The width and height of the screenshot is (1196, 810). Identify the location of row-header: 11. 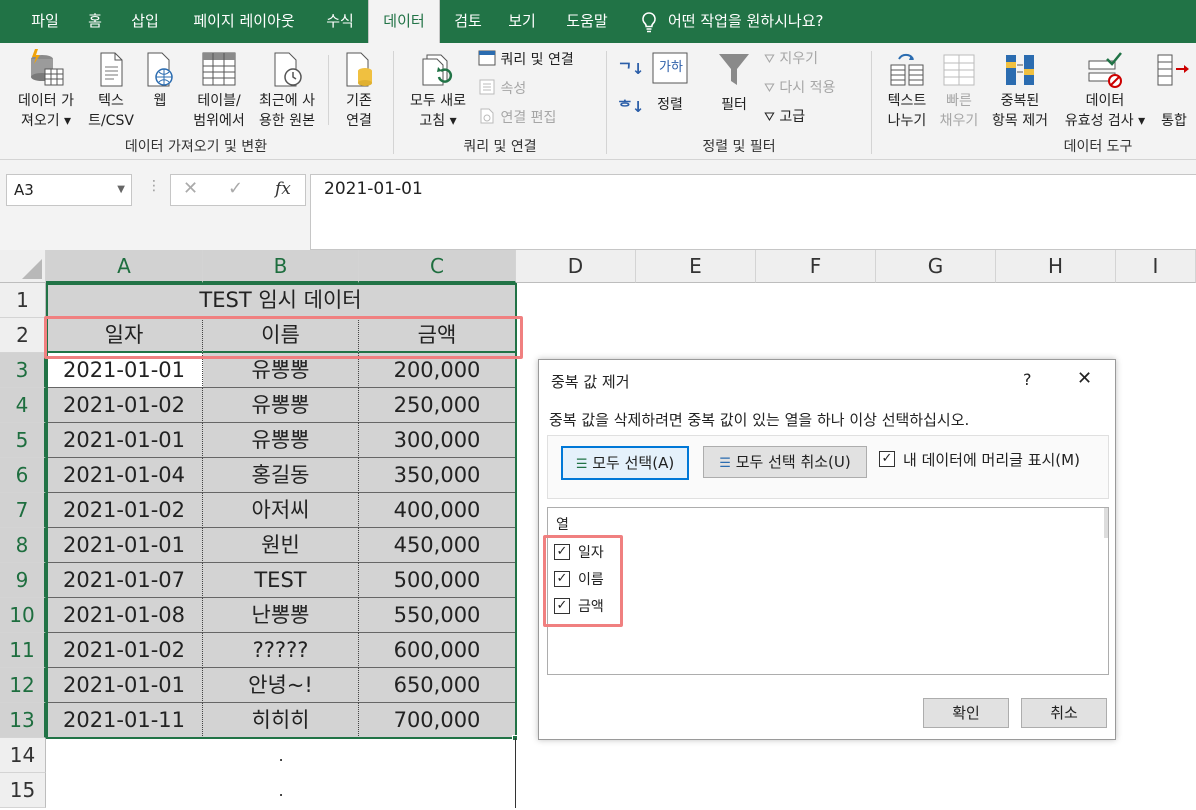
(23, 650).